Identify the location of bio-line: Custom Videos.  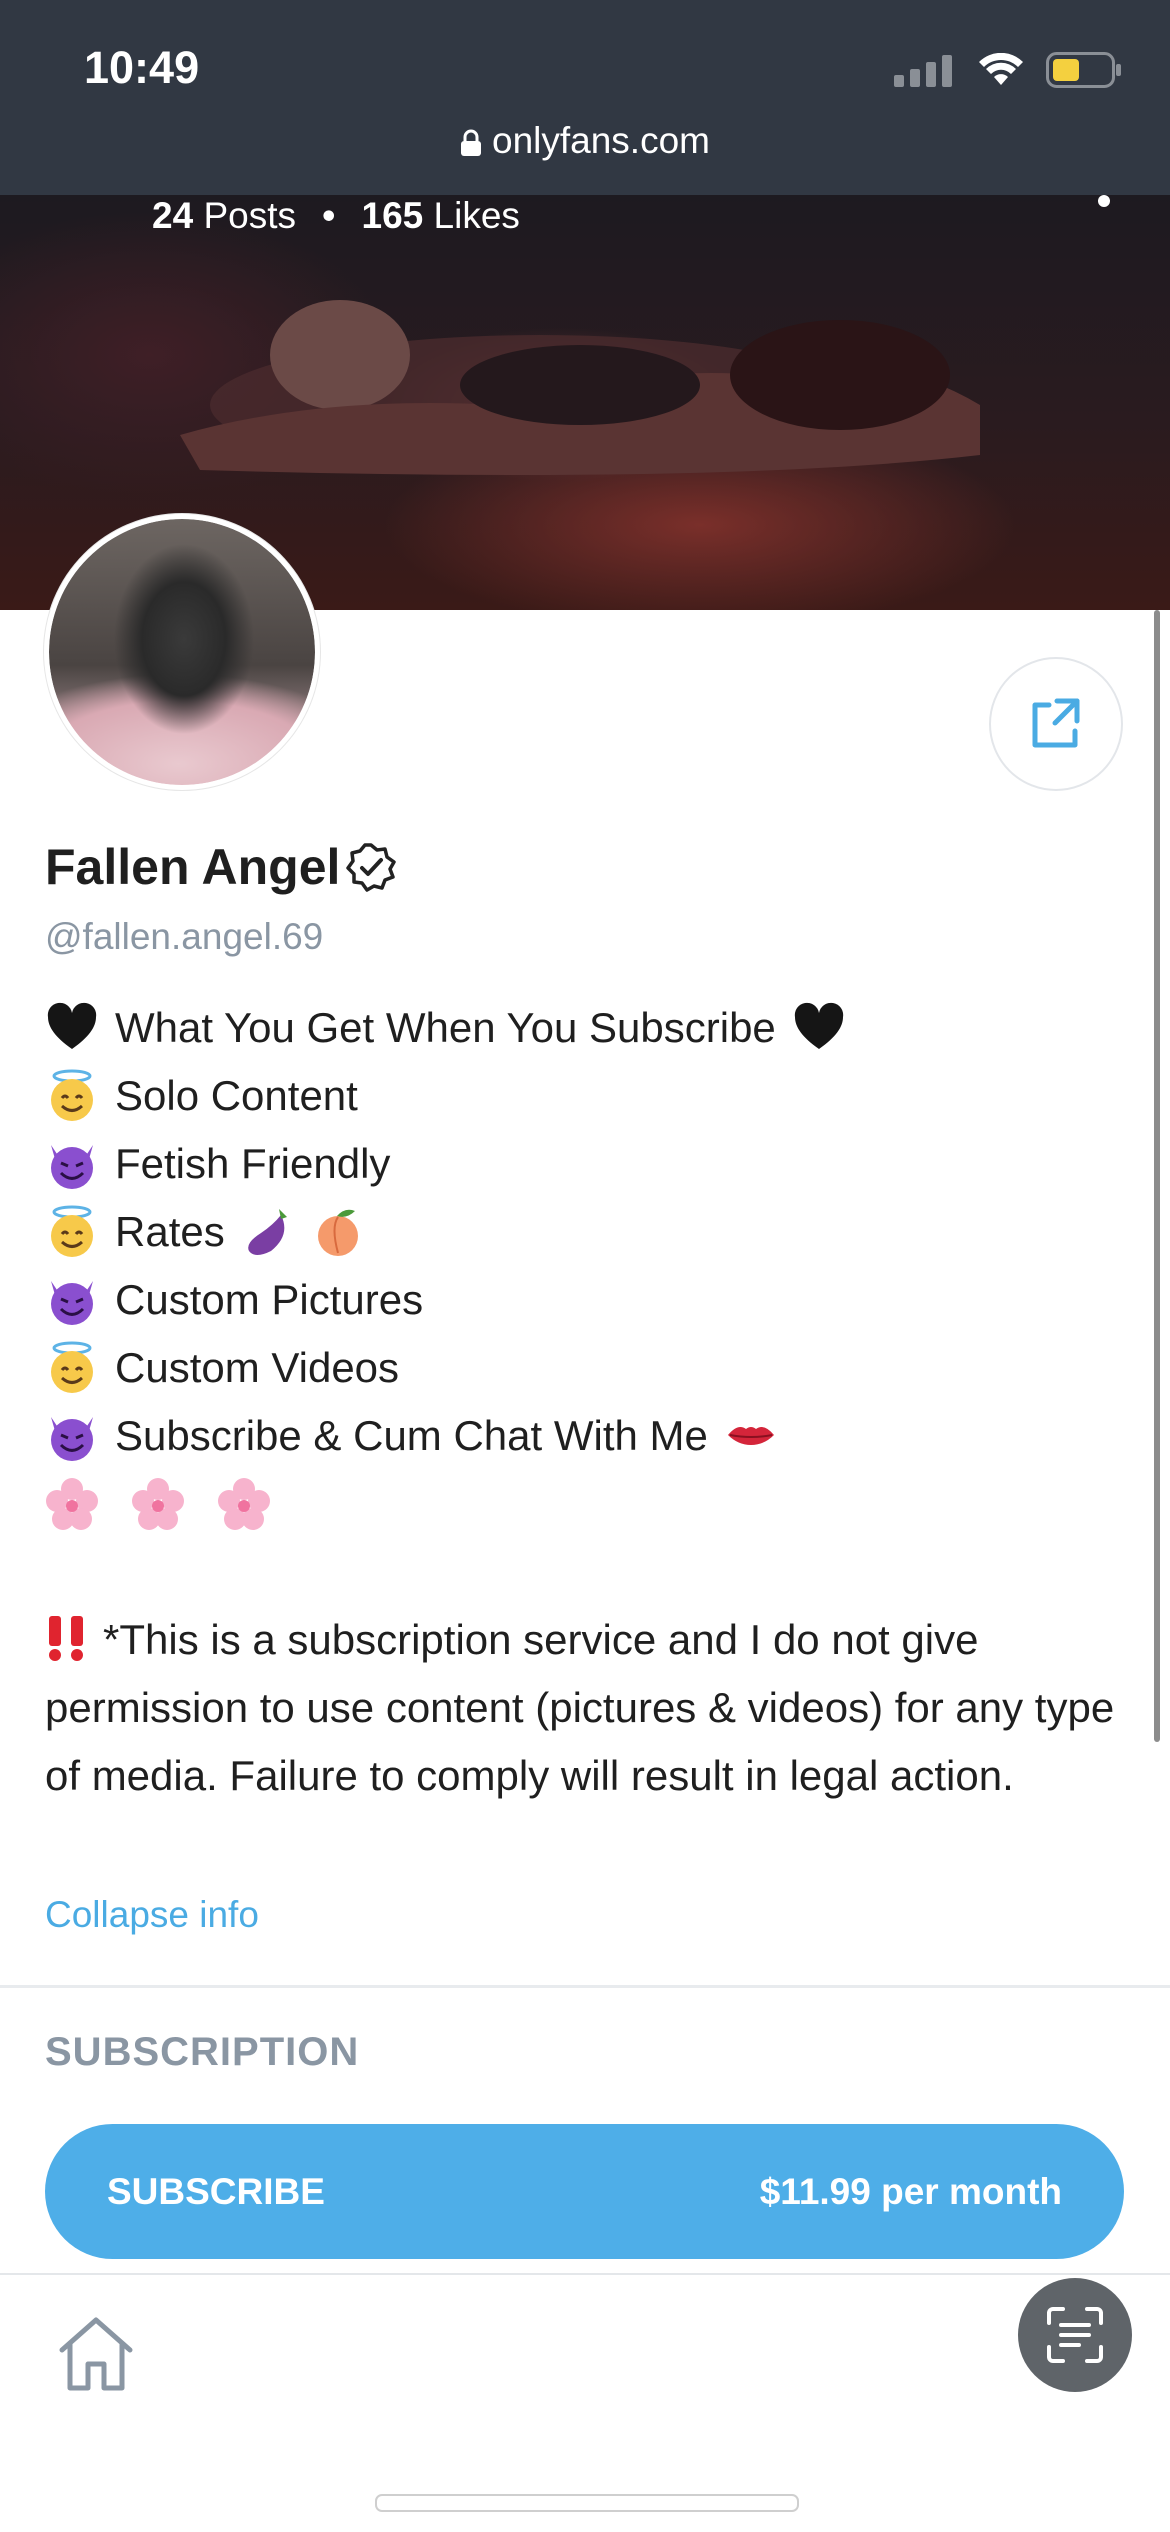
(585, 1368).